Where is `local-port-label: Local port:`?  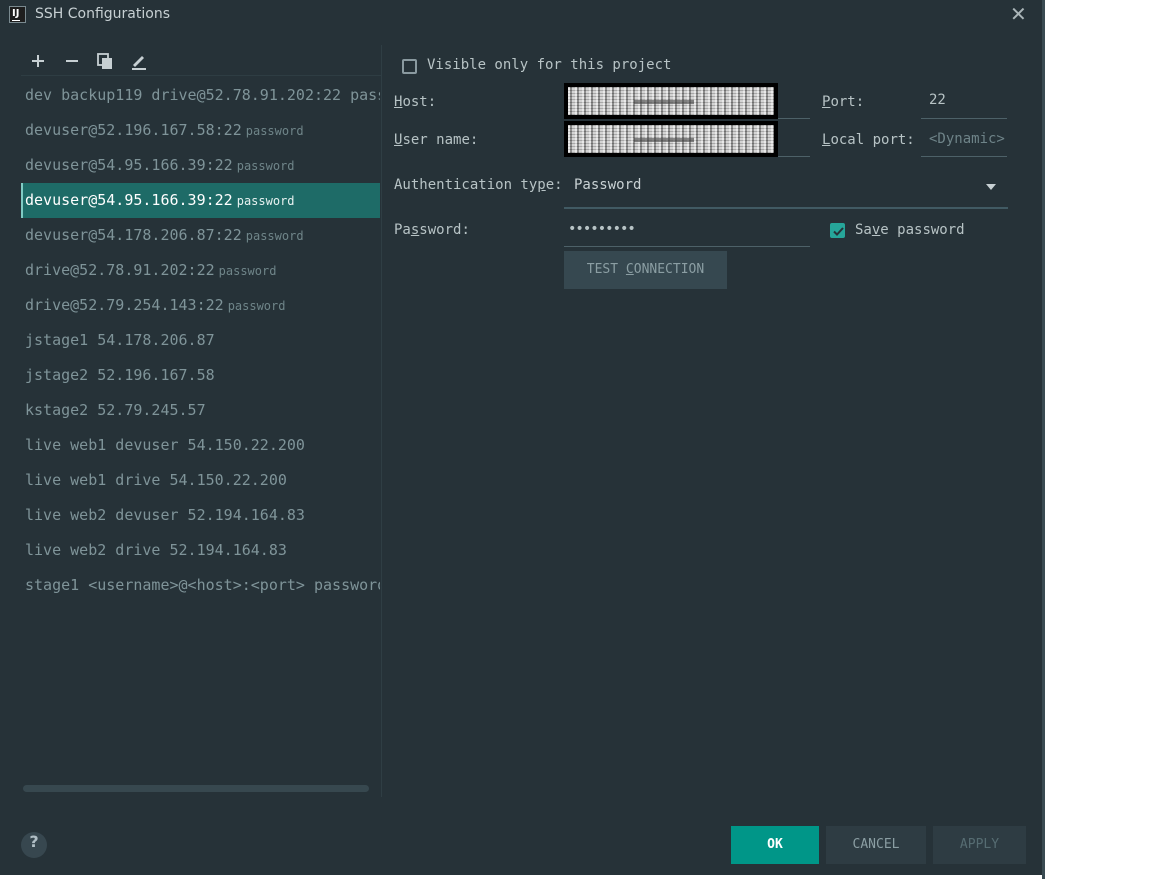
local-port-label: Local port: is located at coordinates (868, 140).